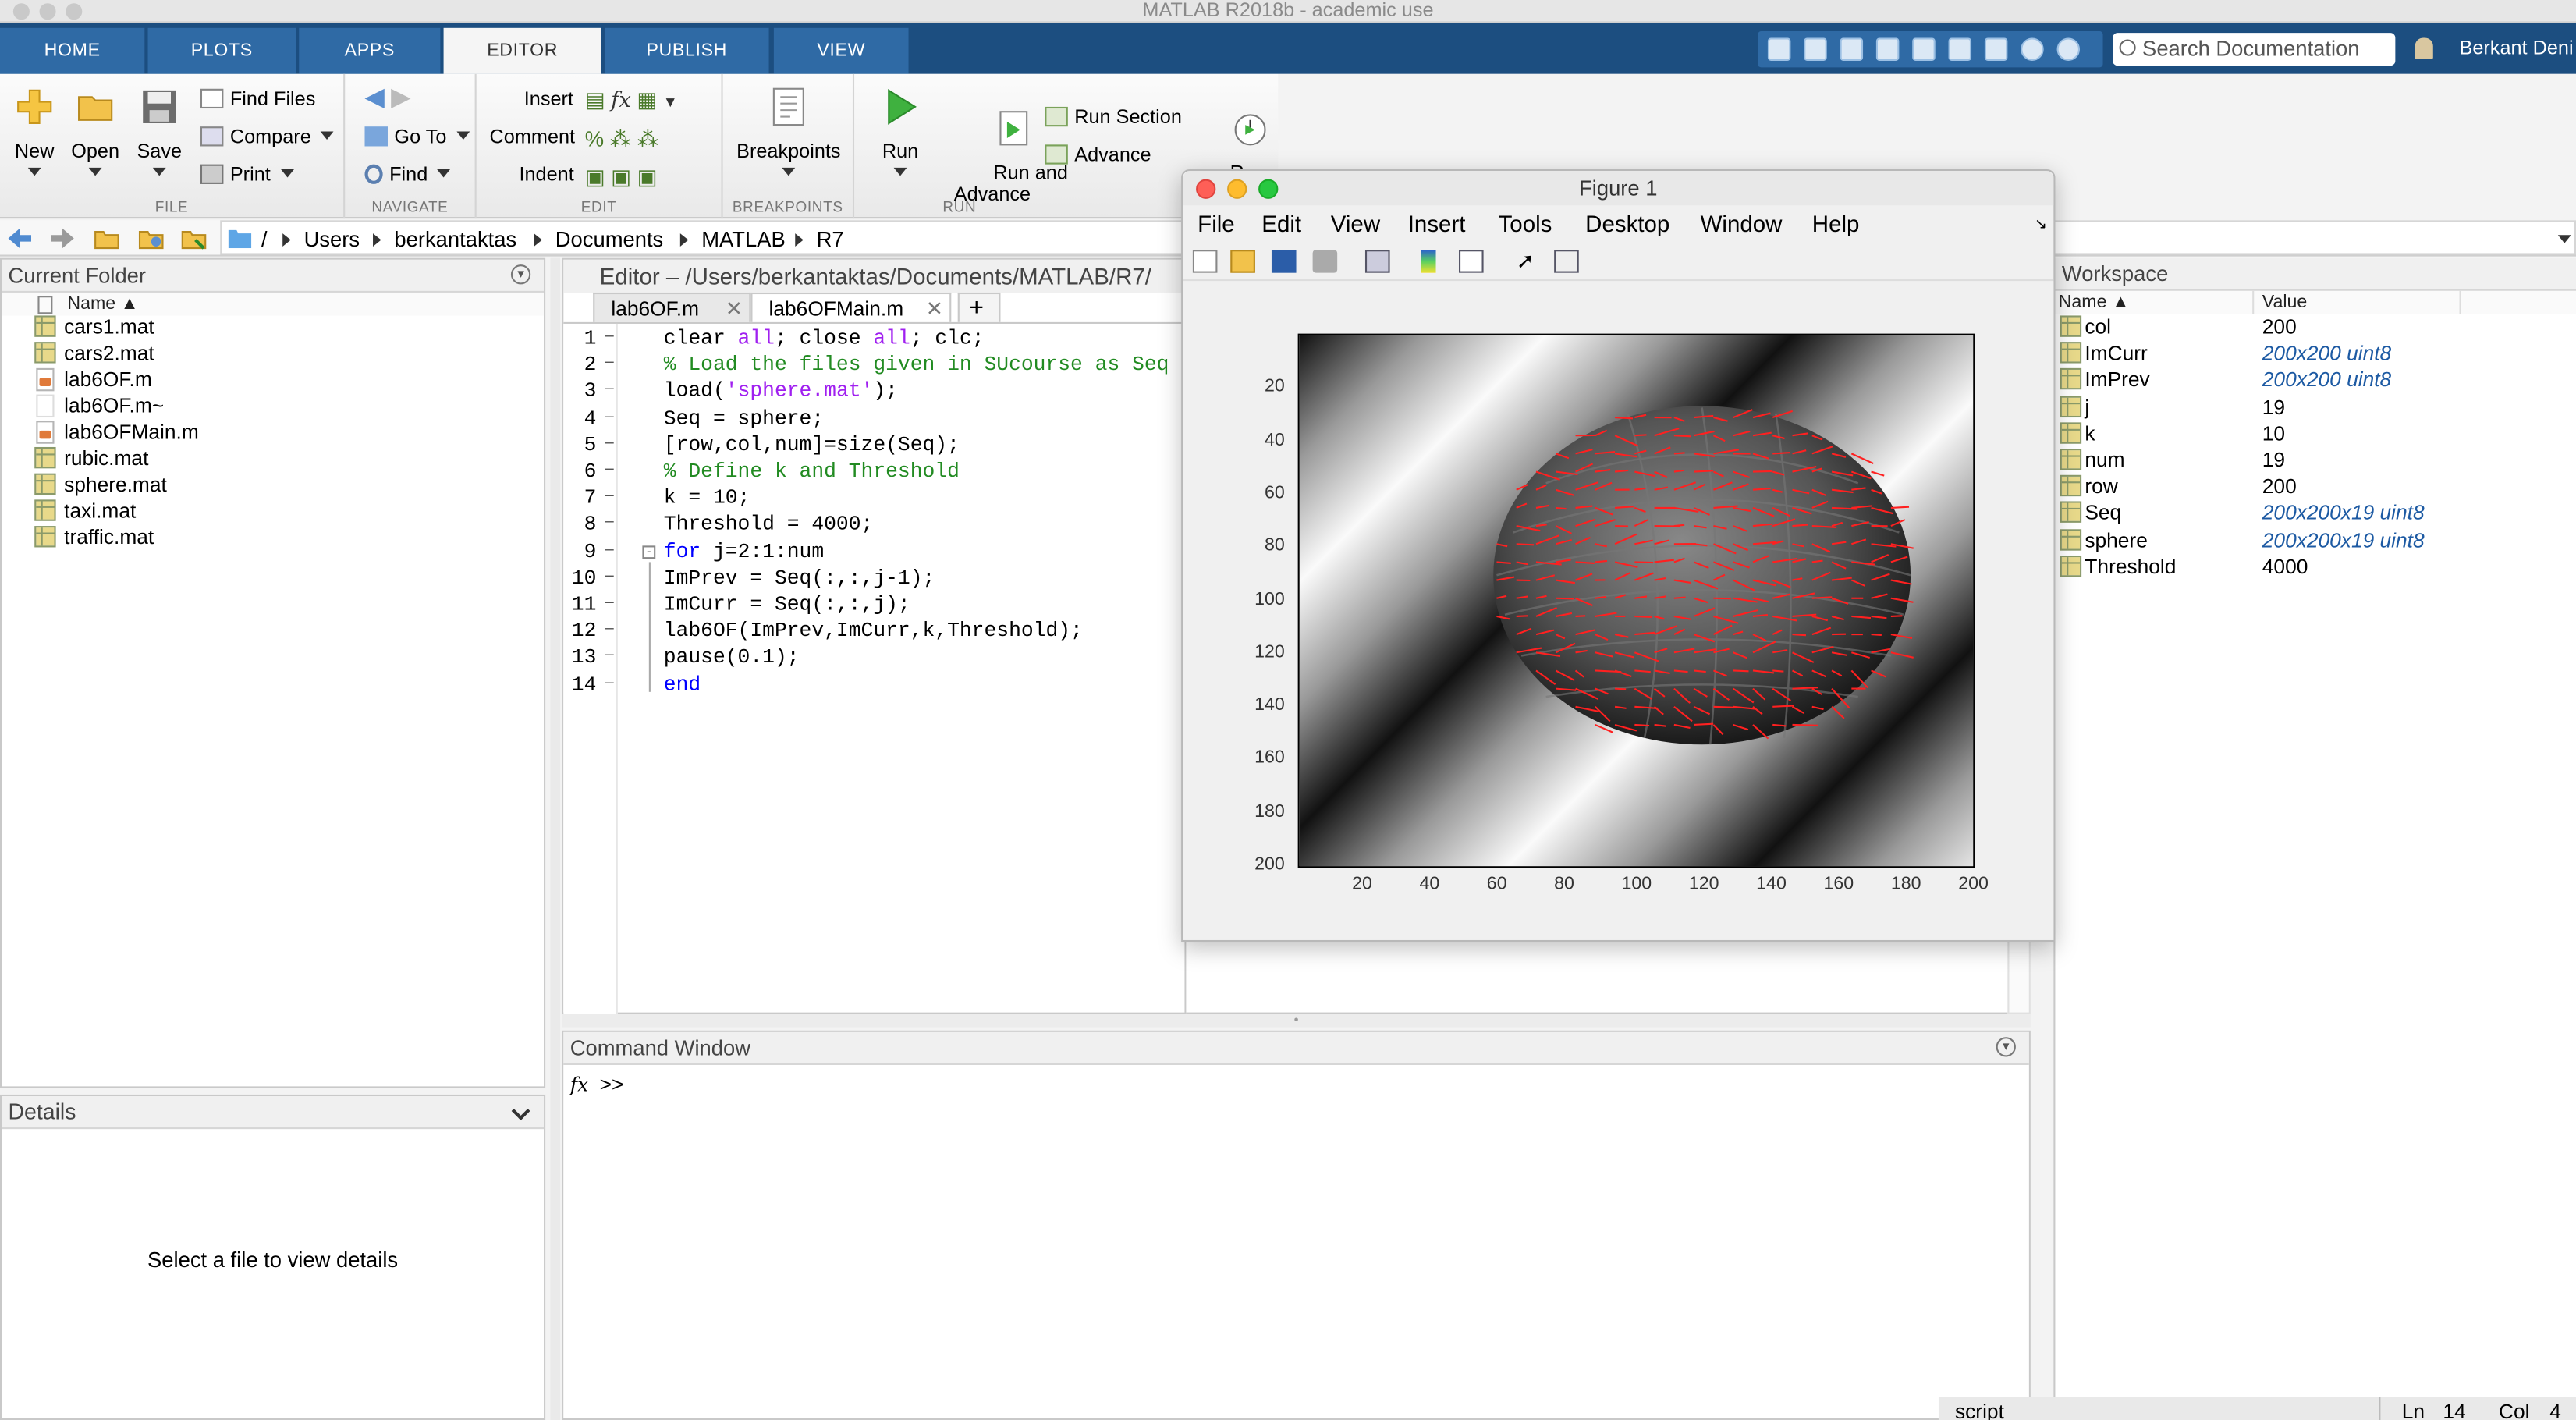 Image resolution: width=2576 pixels, height=1420 pixels. What do you see at coordinates (94, 327) in the screenshot?
I see `list-item: cars1.mat` at bounding box center [94, 327].